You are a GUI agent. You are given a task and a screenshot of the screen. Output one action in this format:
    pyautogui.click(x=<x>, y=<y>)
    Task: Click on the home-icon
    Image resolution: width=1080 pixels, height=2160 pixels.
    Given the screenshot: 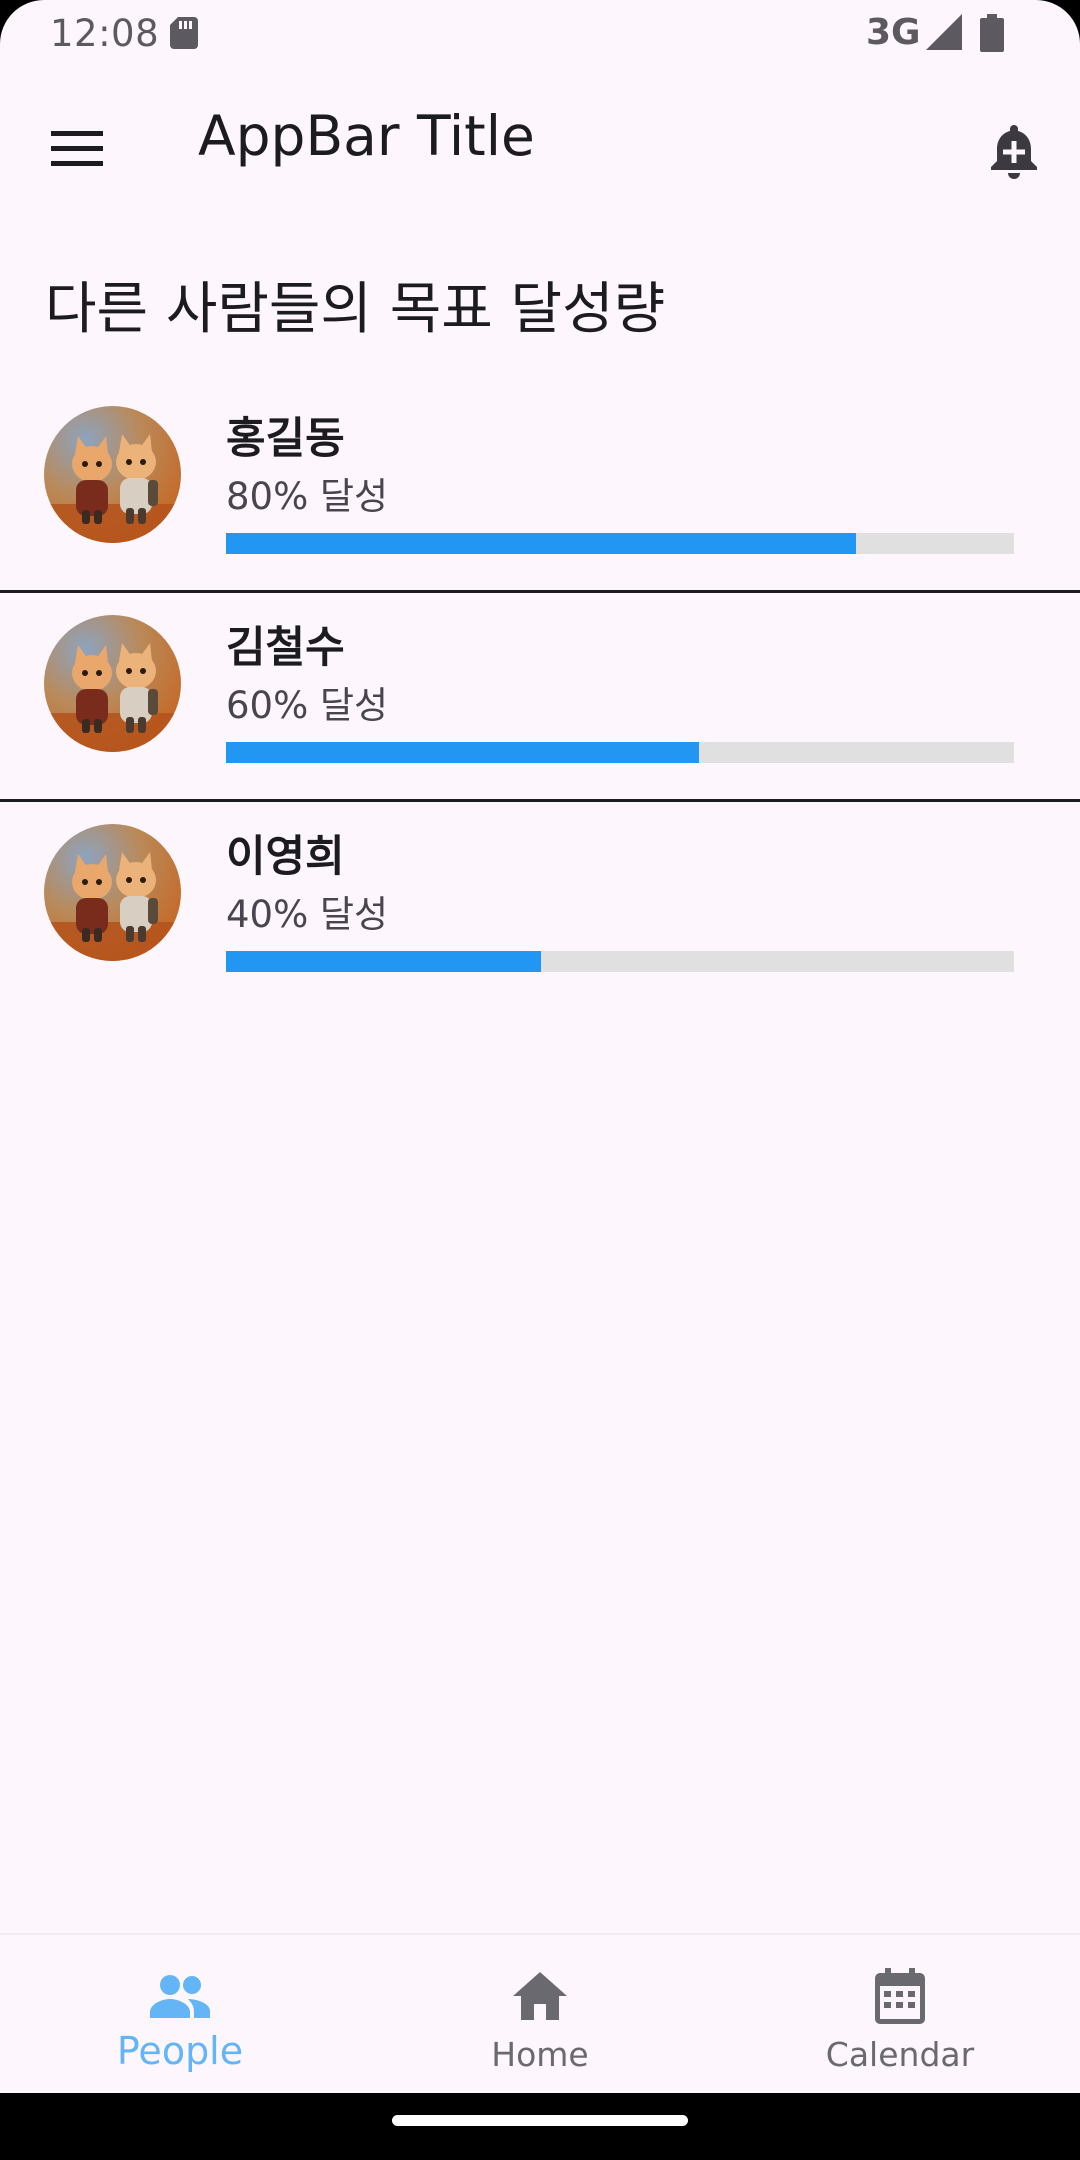 What is the action you would take?
    pyautogui.click(x=540, y=1996)
    